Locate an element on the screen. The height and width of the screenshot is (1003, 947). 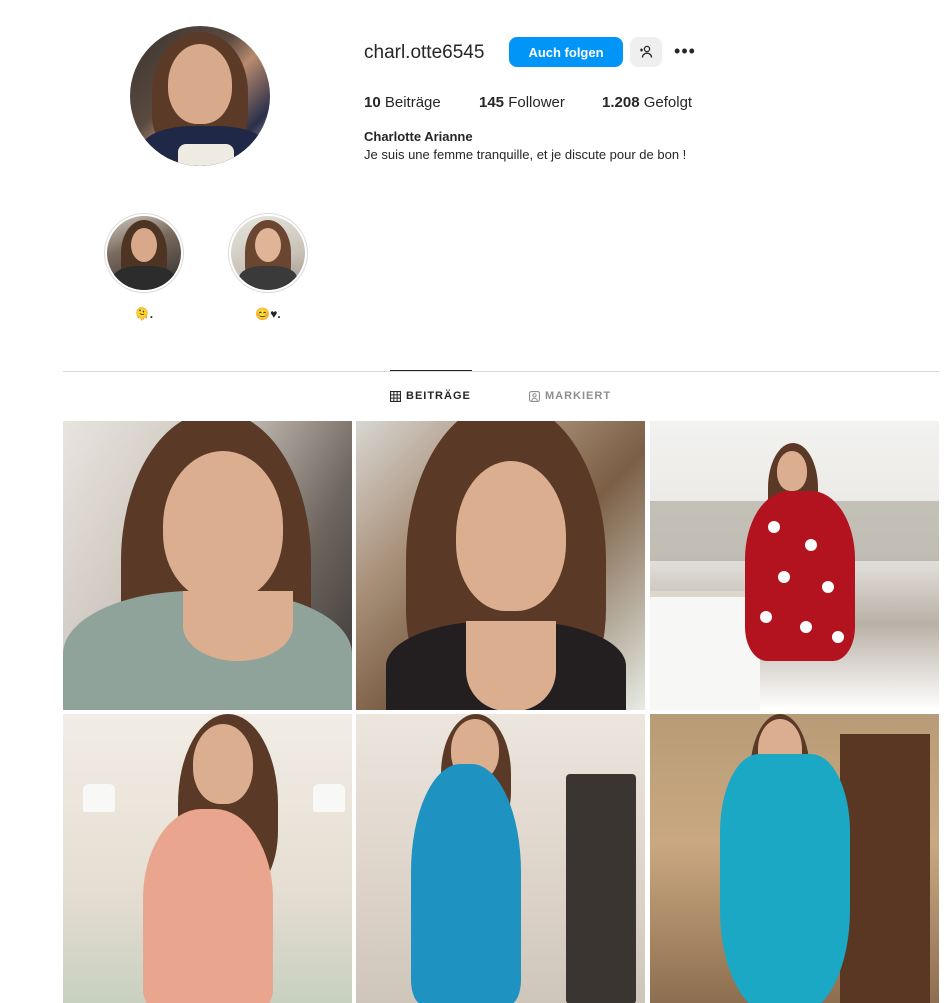
tagged-icon is located at coordinates (534, 396).